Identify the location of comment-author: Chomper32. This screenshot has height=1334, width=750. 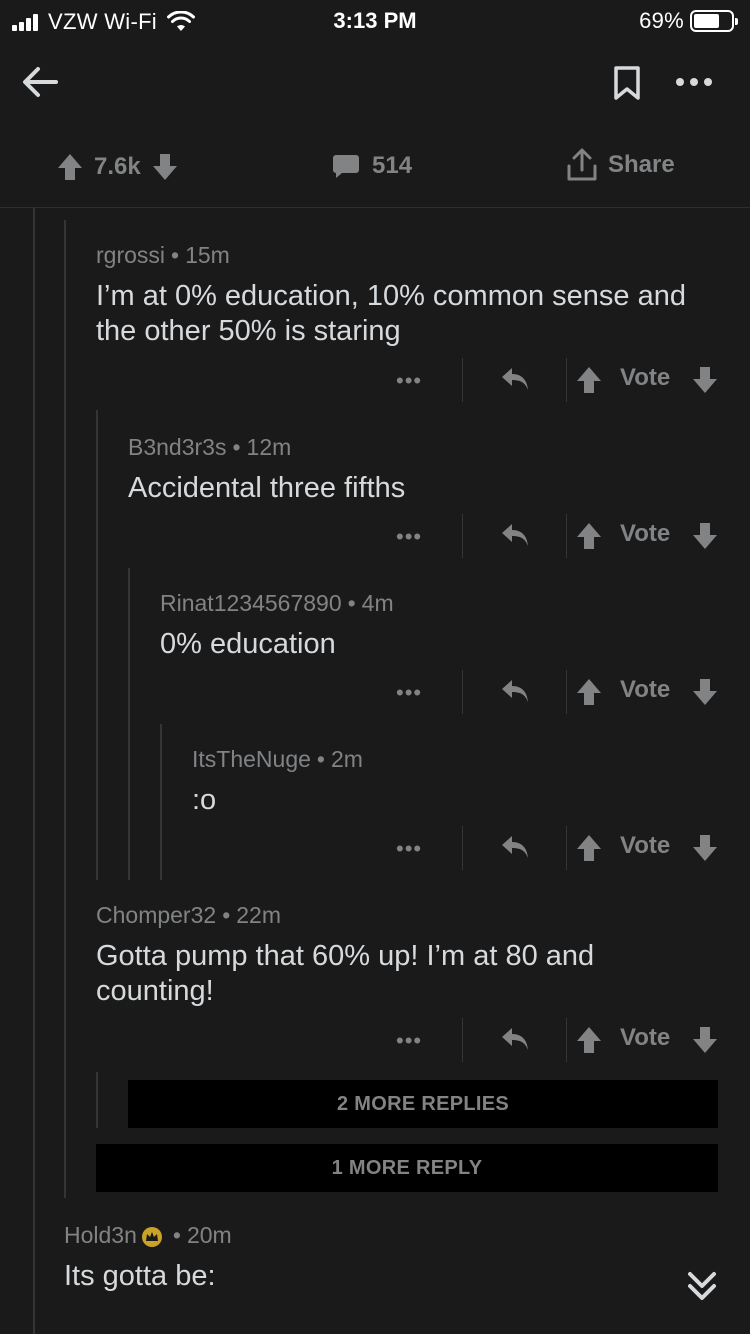
(156, 915).